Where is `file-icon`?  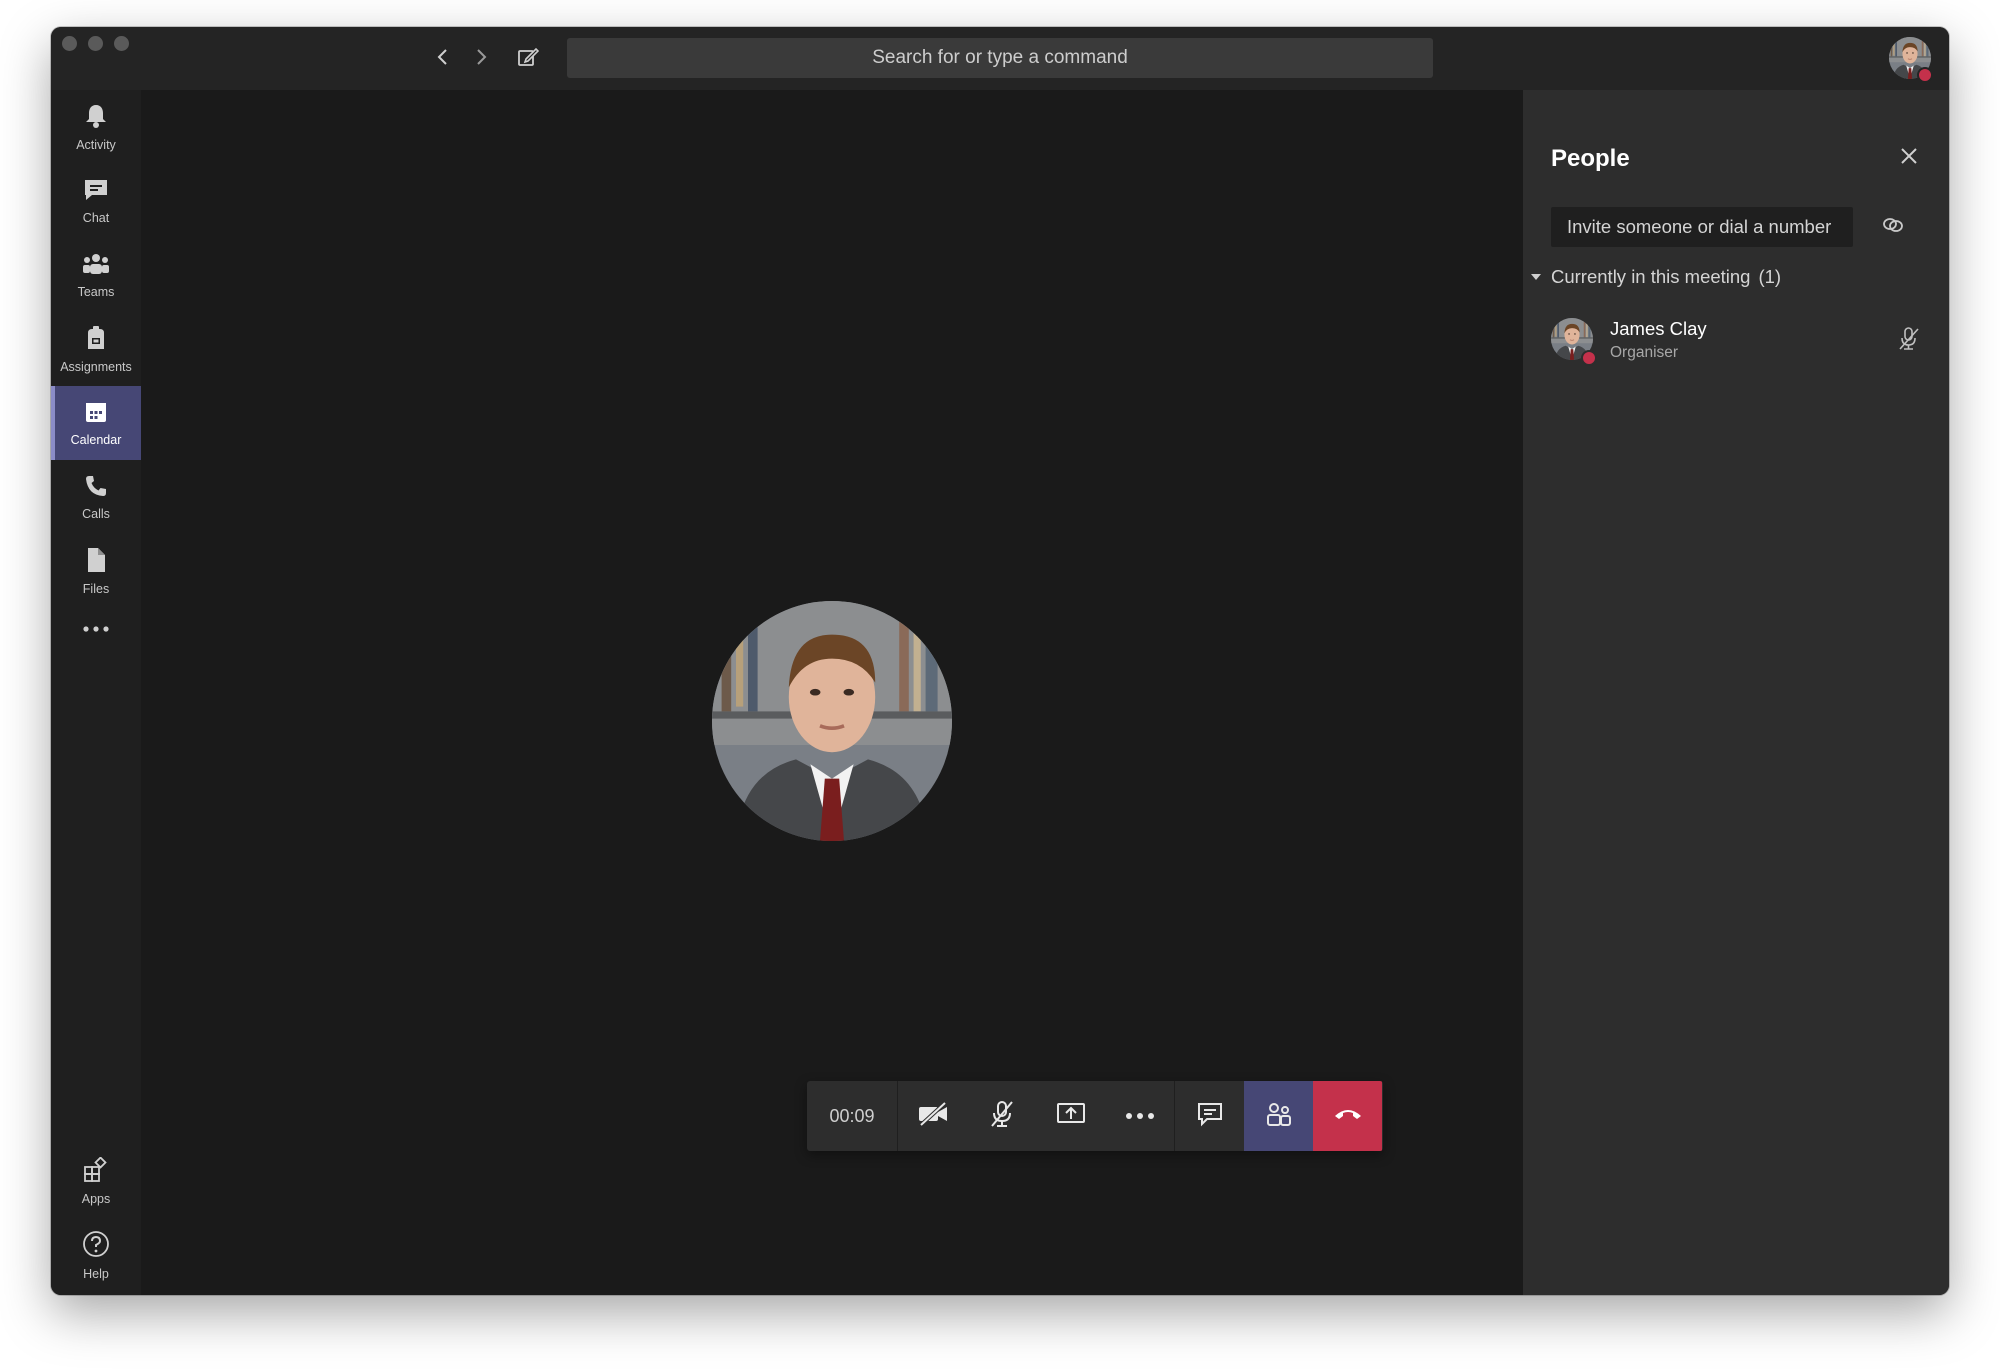 file-icon is located at coordinates (96, 564).